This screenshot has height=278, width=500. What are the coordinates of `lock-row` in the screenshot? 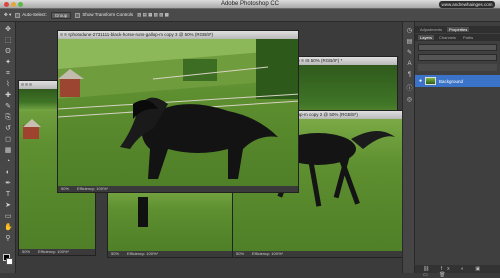 It's located at (457, 67).